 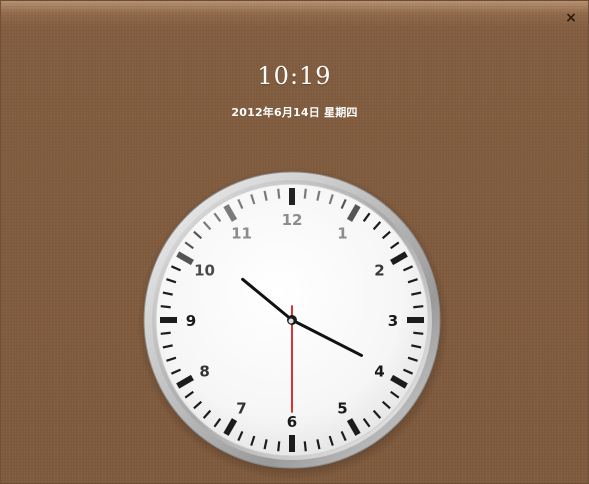 I want to click on numeral-7: 7, so click(x=241, y=408).